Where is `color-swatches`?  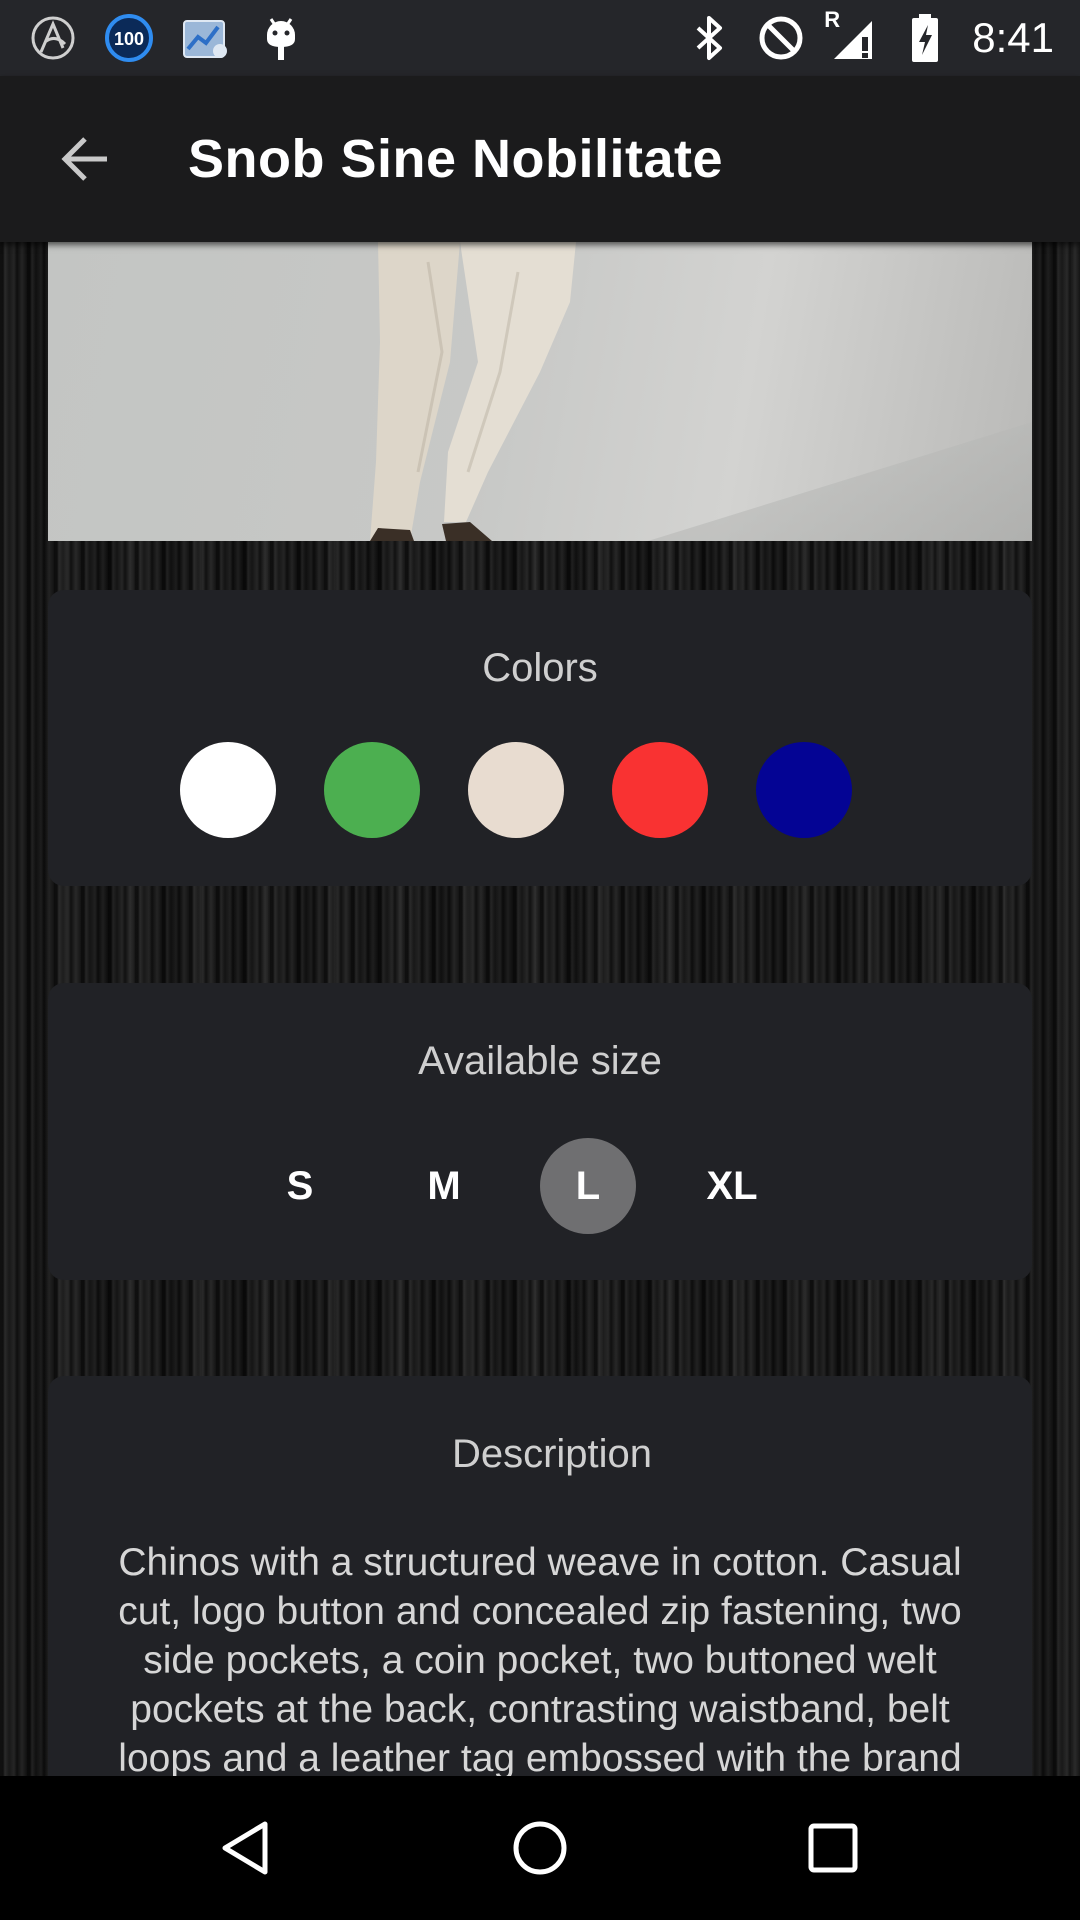
color-swatches is located at coordinates (540, 790).